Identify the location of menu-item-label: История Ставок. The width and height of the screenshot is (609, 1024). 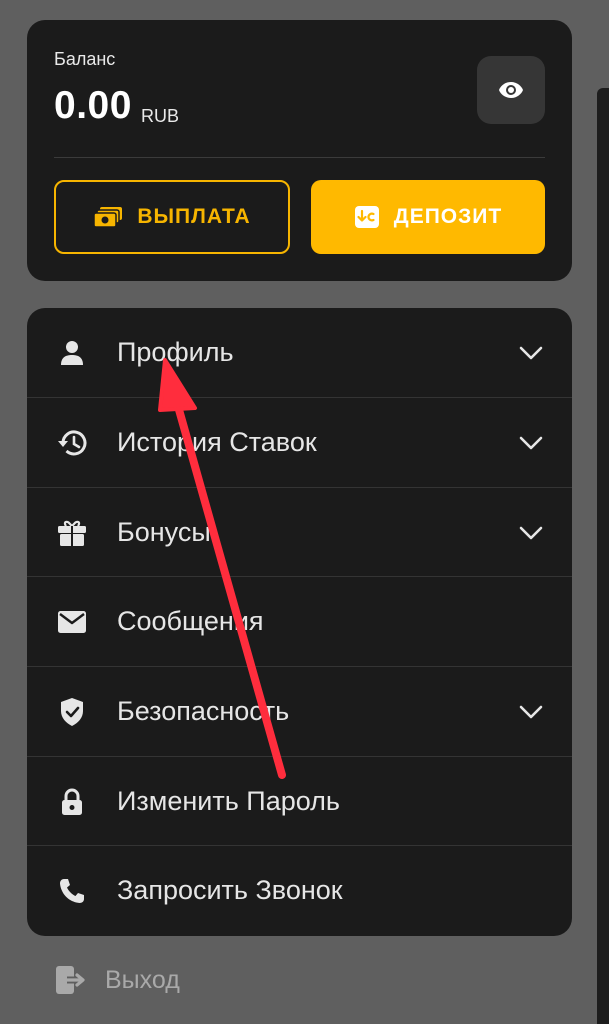
(217, 442).